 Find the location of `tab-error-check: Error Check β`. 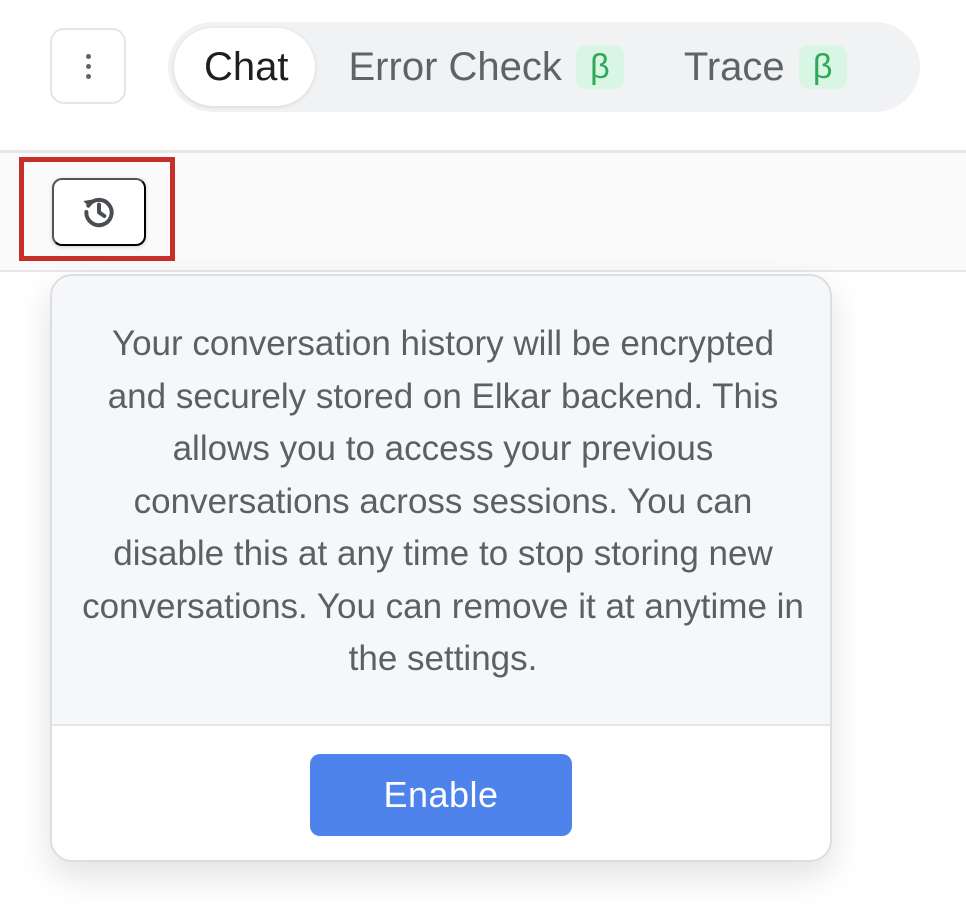

tab-error-check: Error Check β is located at coordinates (486, 67).